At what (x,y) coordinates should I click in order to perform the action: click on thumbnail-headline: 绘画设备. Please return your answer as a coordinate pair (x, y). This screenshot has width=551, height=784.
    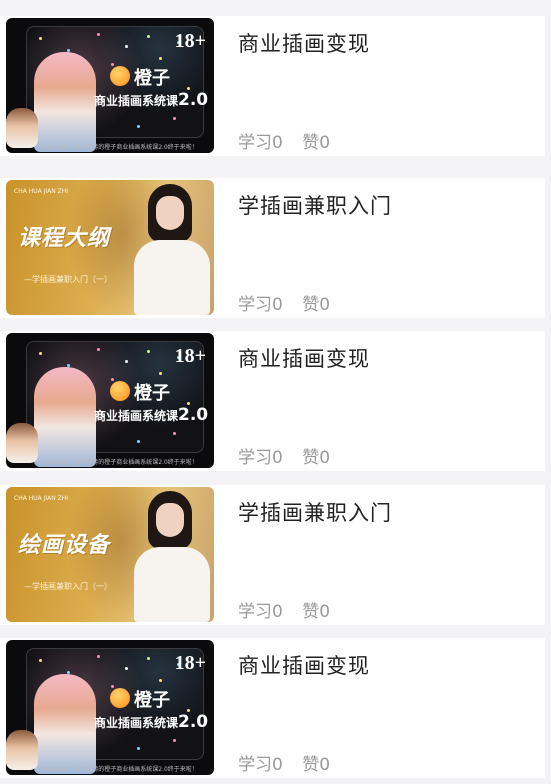
    Looking at the image, I should click on (64, 545).